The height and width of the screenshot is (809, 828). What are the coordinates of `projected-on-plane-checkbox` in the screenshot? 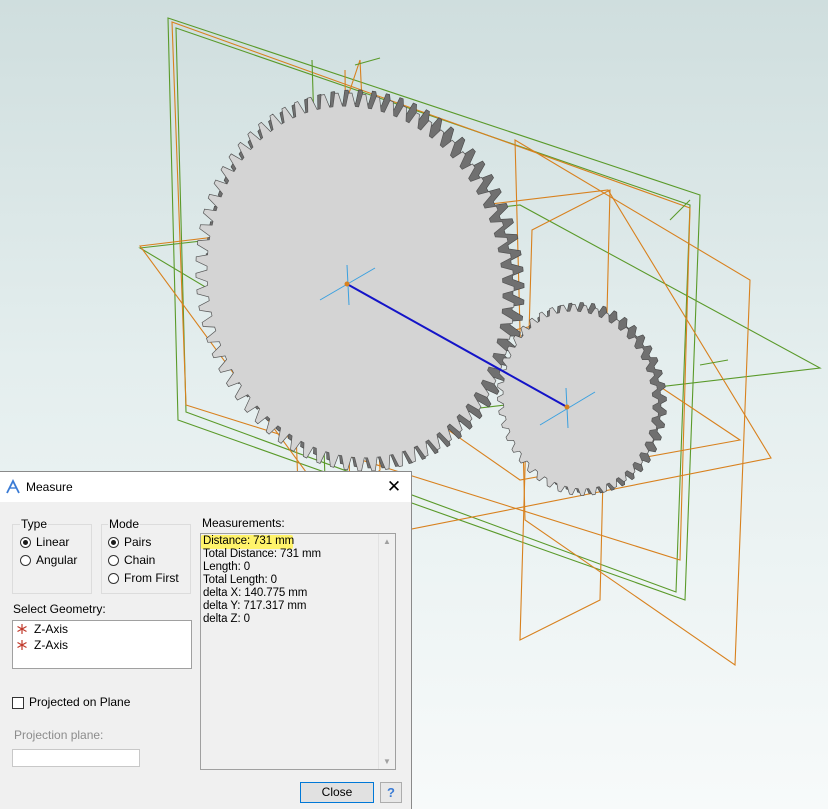 It's located at (18, 703).